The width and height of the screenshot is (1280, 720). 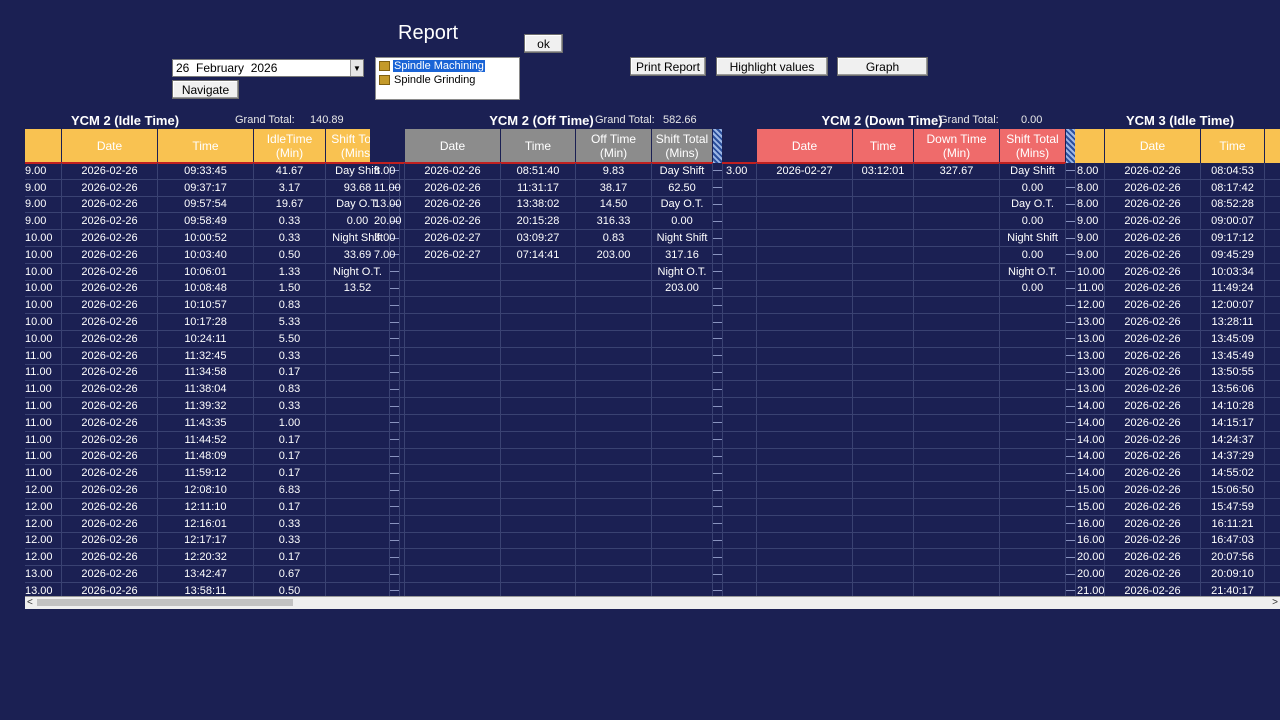 I want to click on table-row: 8.00 2026-02-26 08:52:28, so click(x=1177, y=205).